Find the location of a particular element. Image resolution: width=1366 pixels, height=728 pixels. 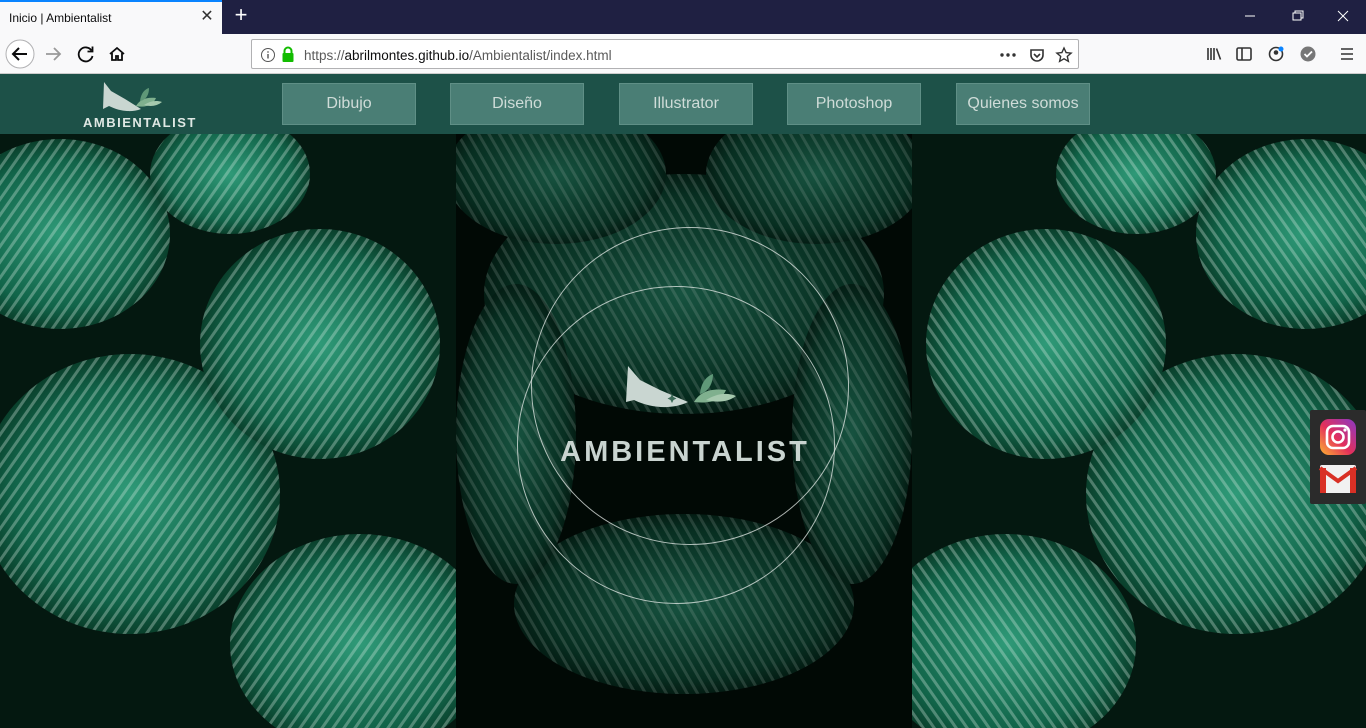

nav-photoshop-button: Photoshop is located at coordinates (854, 104).